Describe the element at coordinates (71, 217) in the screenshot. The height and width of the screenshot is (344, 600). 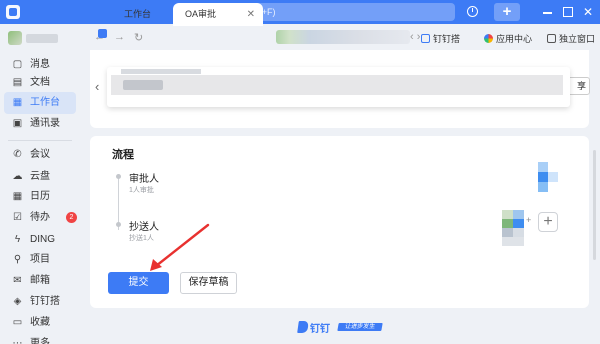
I see `todo-count-badge: 2` at that location.